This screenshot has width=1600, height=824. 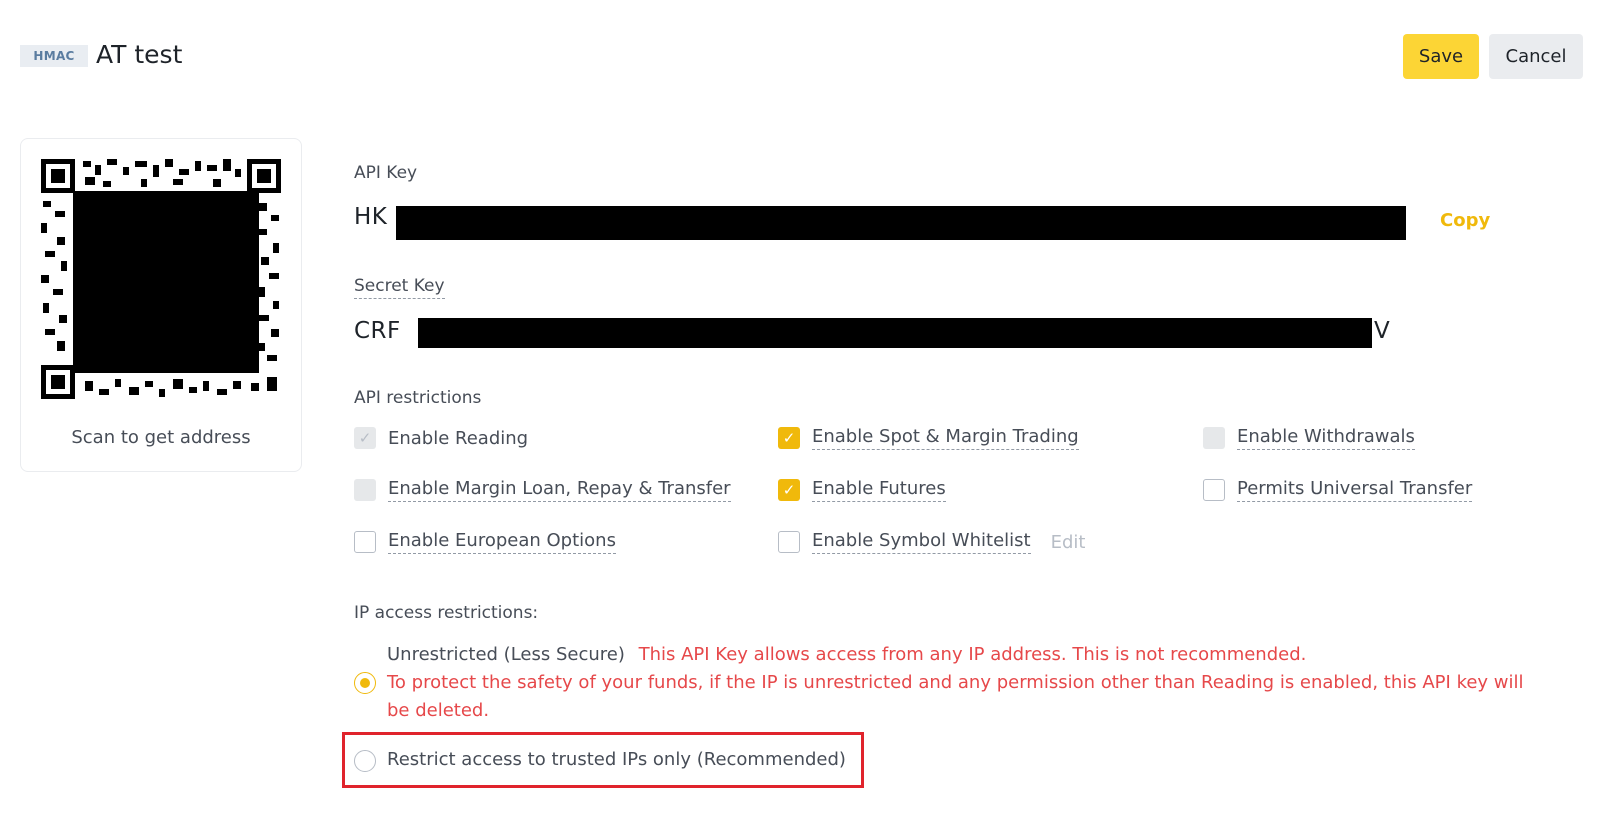 What do you see at coordinates (1536, 56) in the screenshot?
I see `cancel-button: Cancel` at bounding box center [1536, 56].